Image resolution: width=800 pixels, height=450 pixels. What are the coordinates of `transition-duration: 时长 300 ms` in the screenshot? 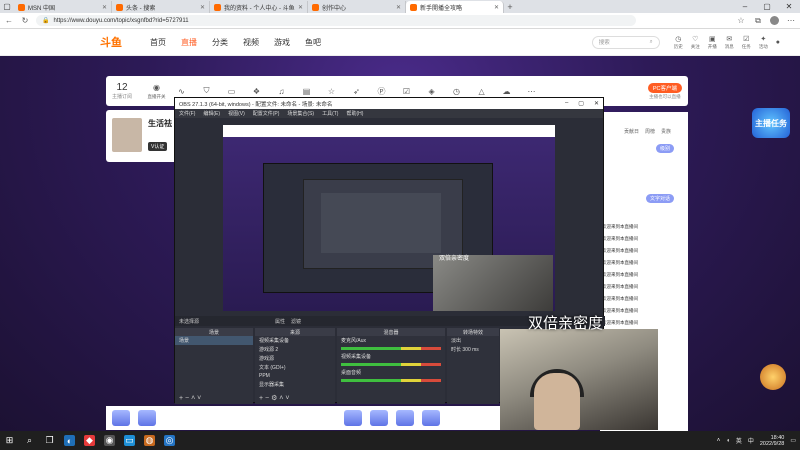 It's located at (473, 349).